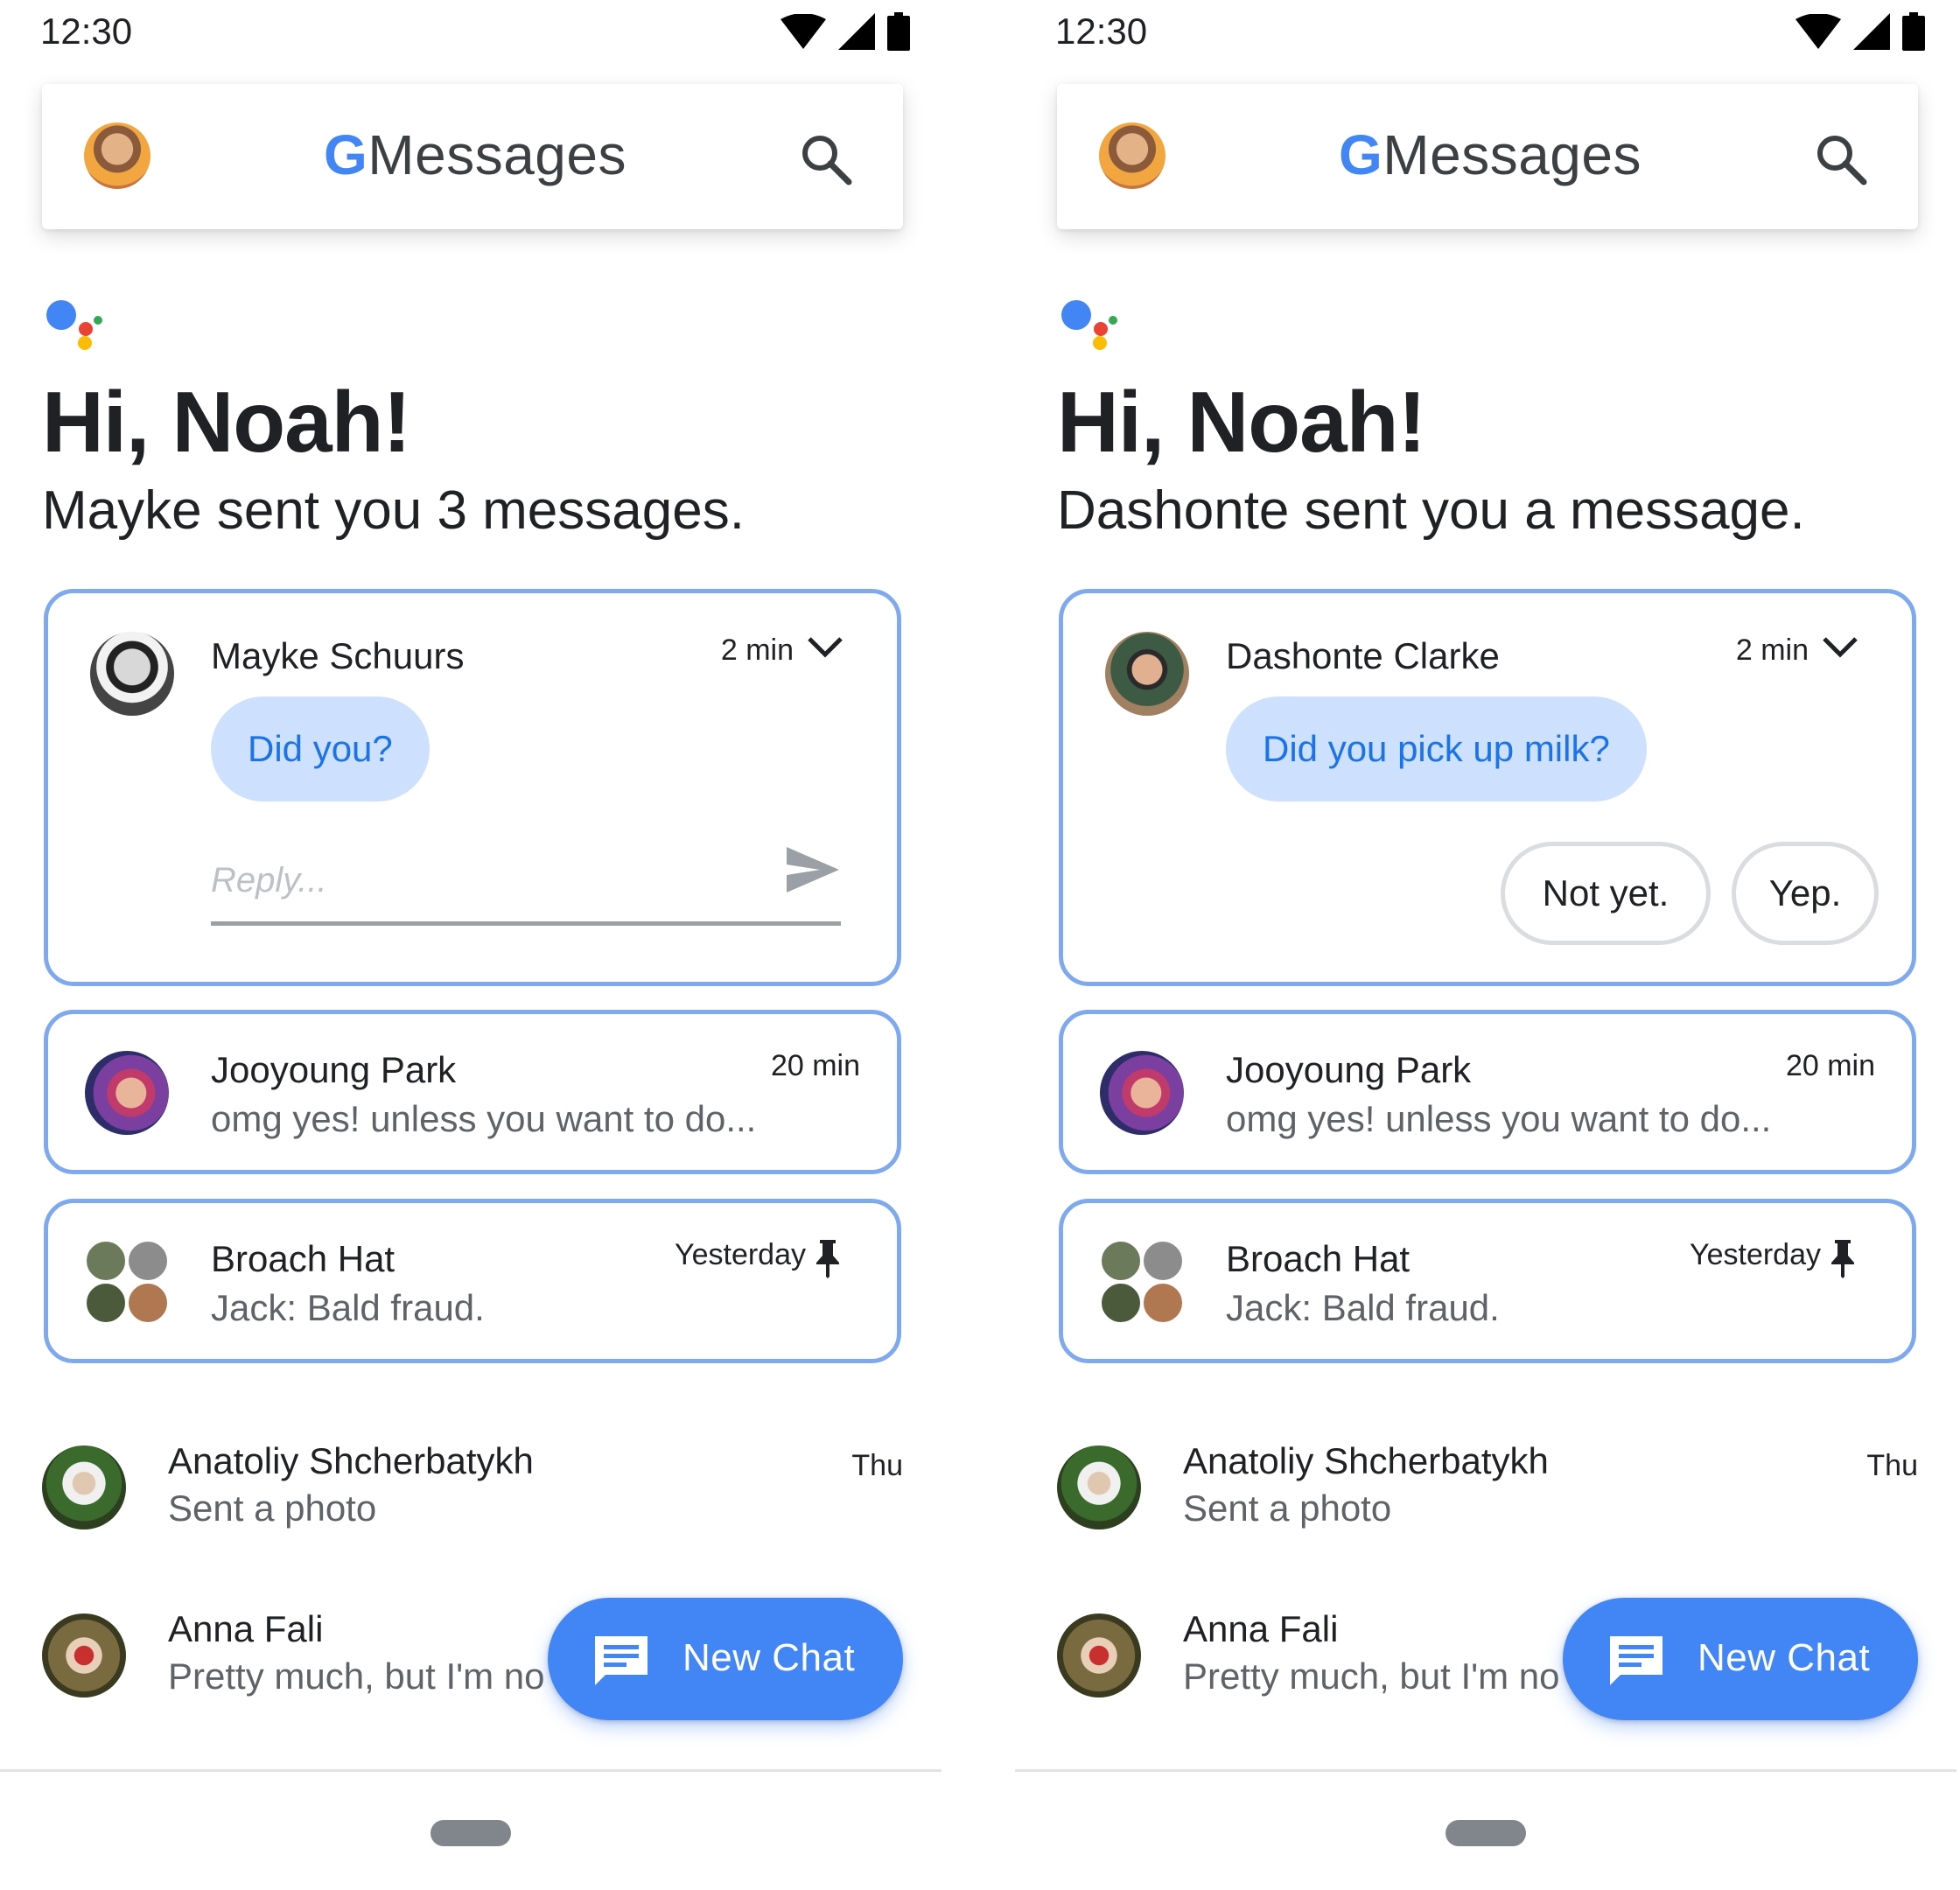 Image resolution: width=1960 pixels, height=1890 pixels. I want to click on message-bubble: Did you pick up milk?, so click(1436, 749).